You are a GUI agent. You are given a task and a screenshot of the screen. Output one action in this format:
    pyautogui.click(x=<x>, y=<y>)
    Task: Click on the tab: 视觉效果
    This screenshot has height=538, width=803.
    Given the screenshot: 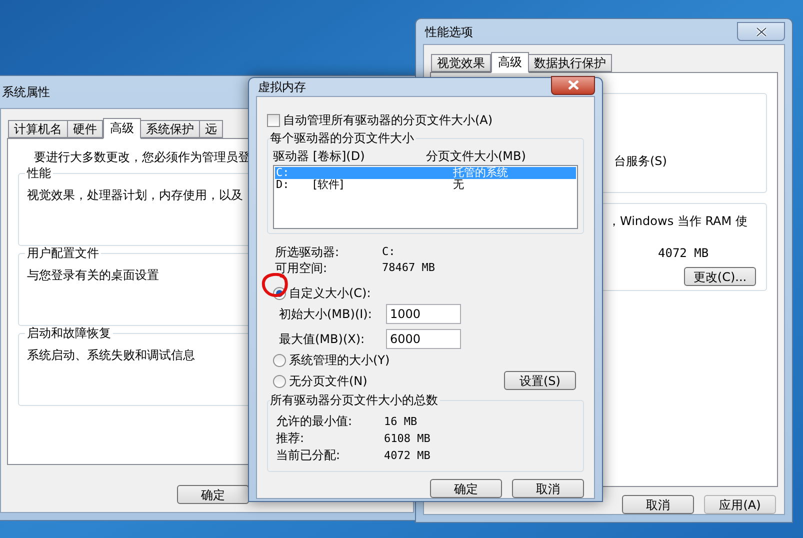 What is the action you would take?
    pyautogui.click(x=461, y=63)
    